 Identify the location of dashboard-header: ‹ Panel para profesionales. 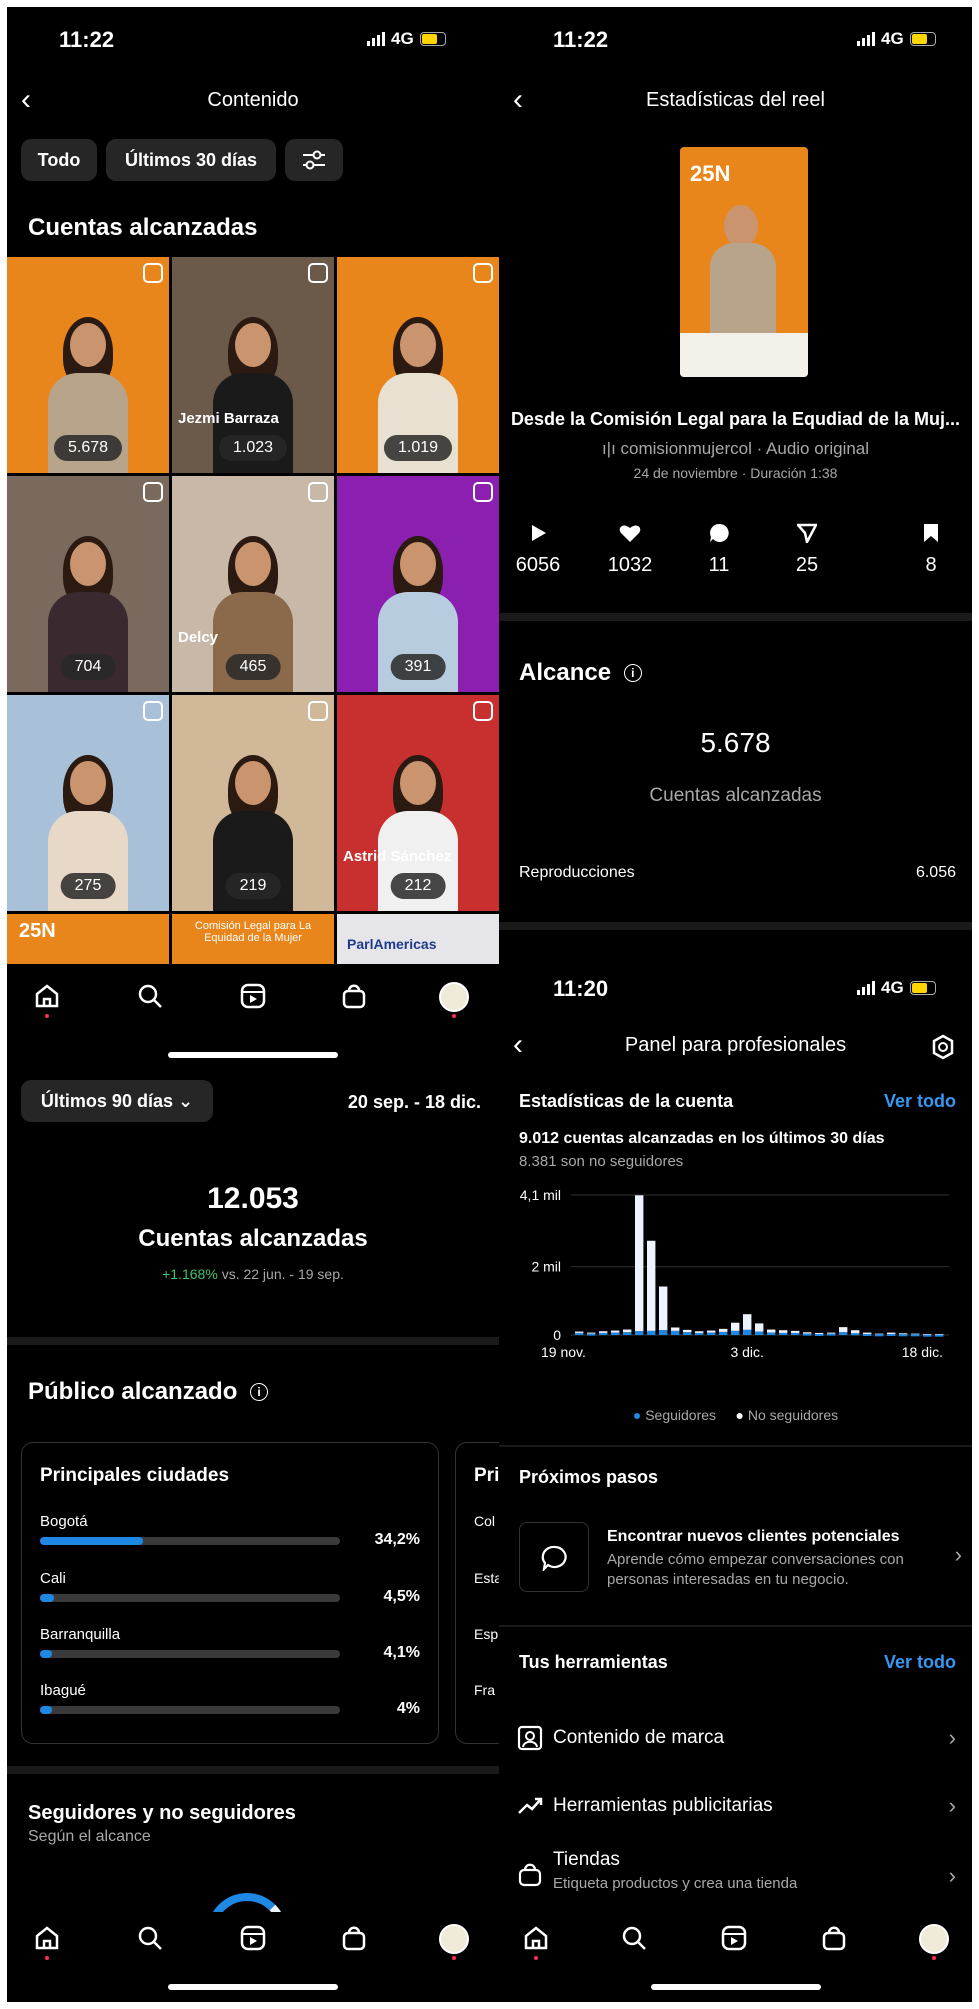
(735, 1047).